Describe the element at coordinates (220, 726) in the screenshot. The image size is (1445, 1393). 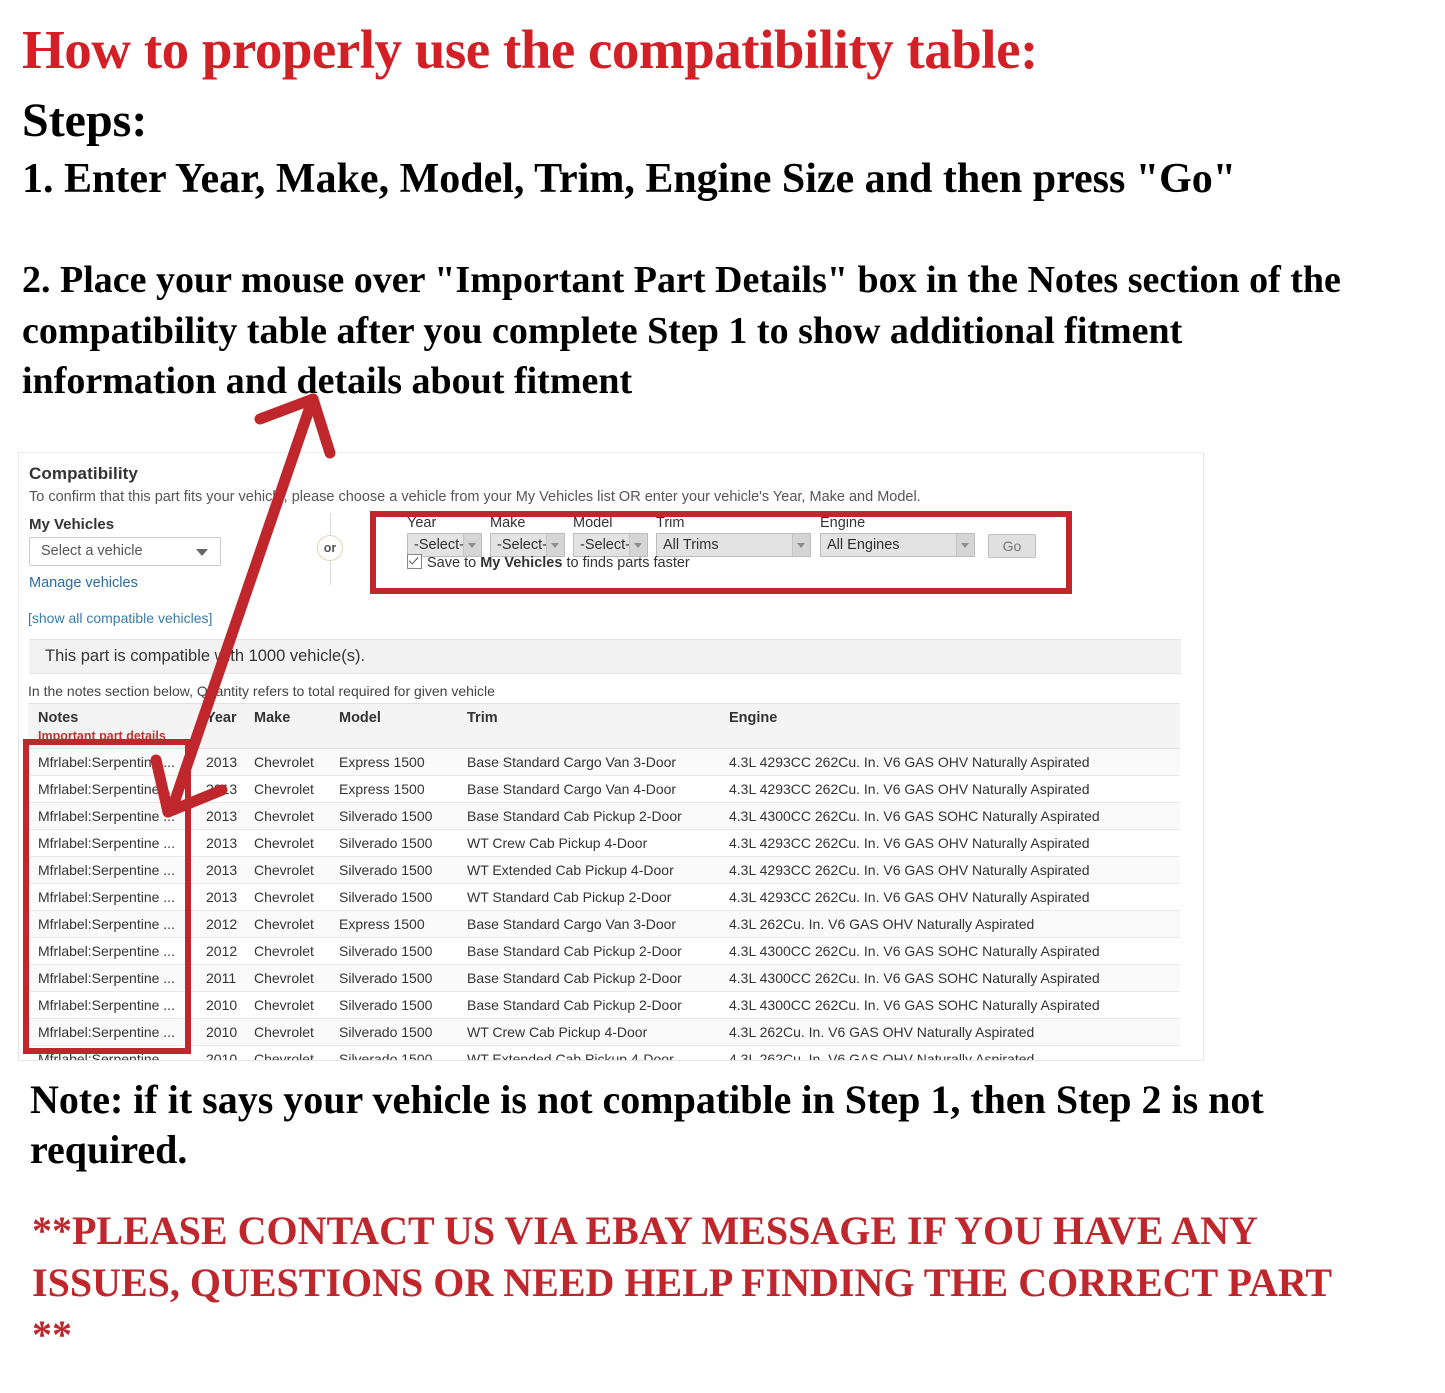
I see `column-header-year: Year` at that location.